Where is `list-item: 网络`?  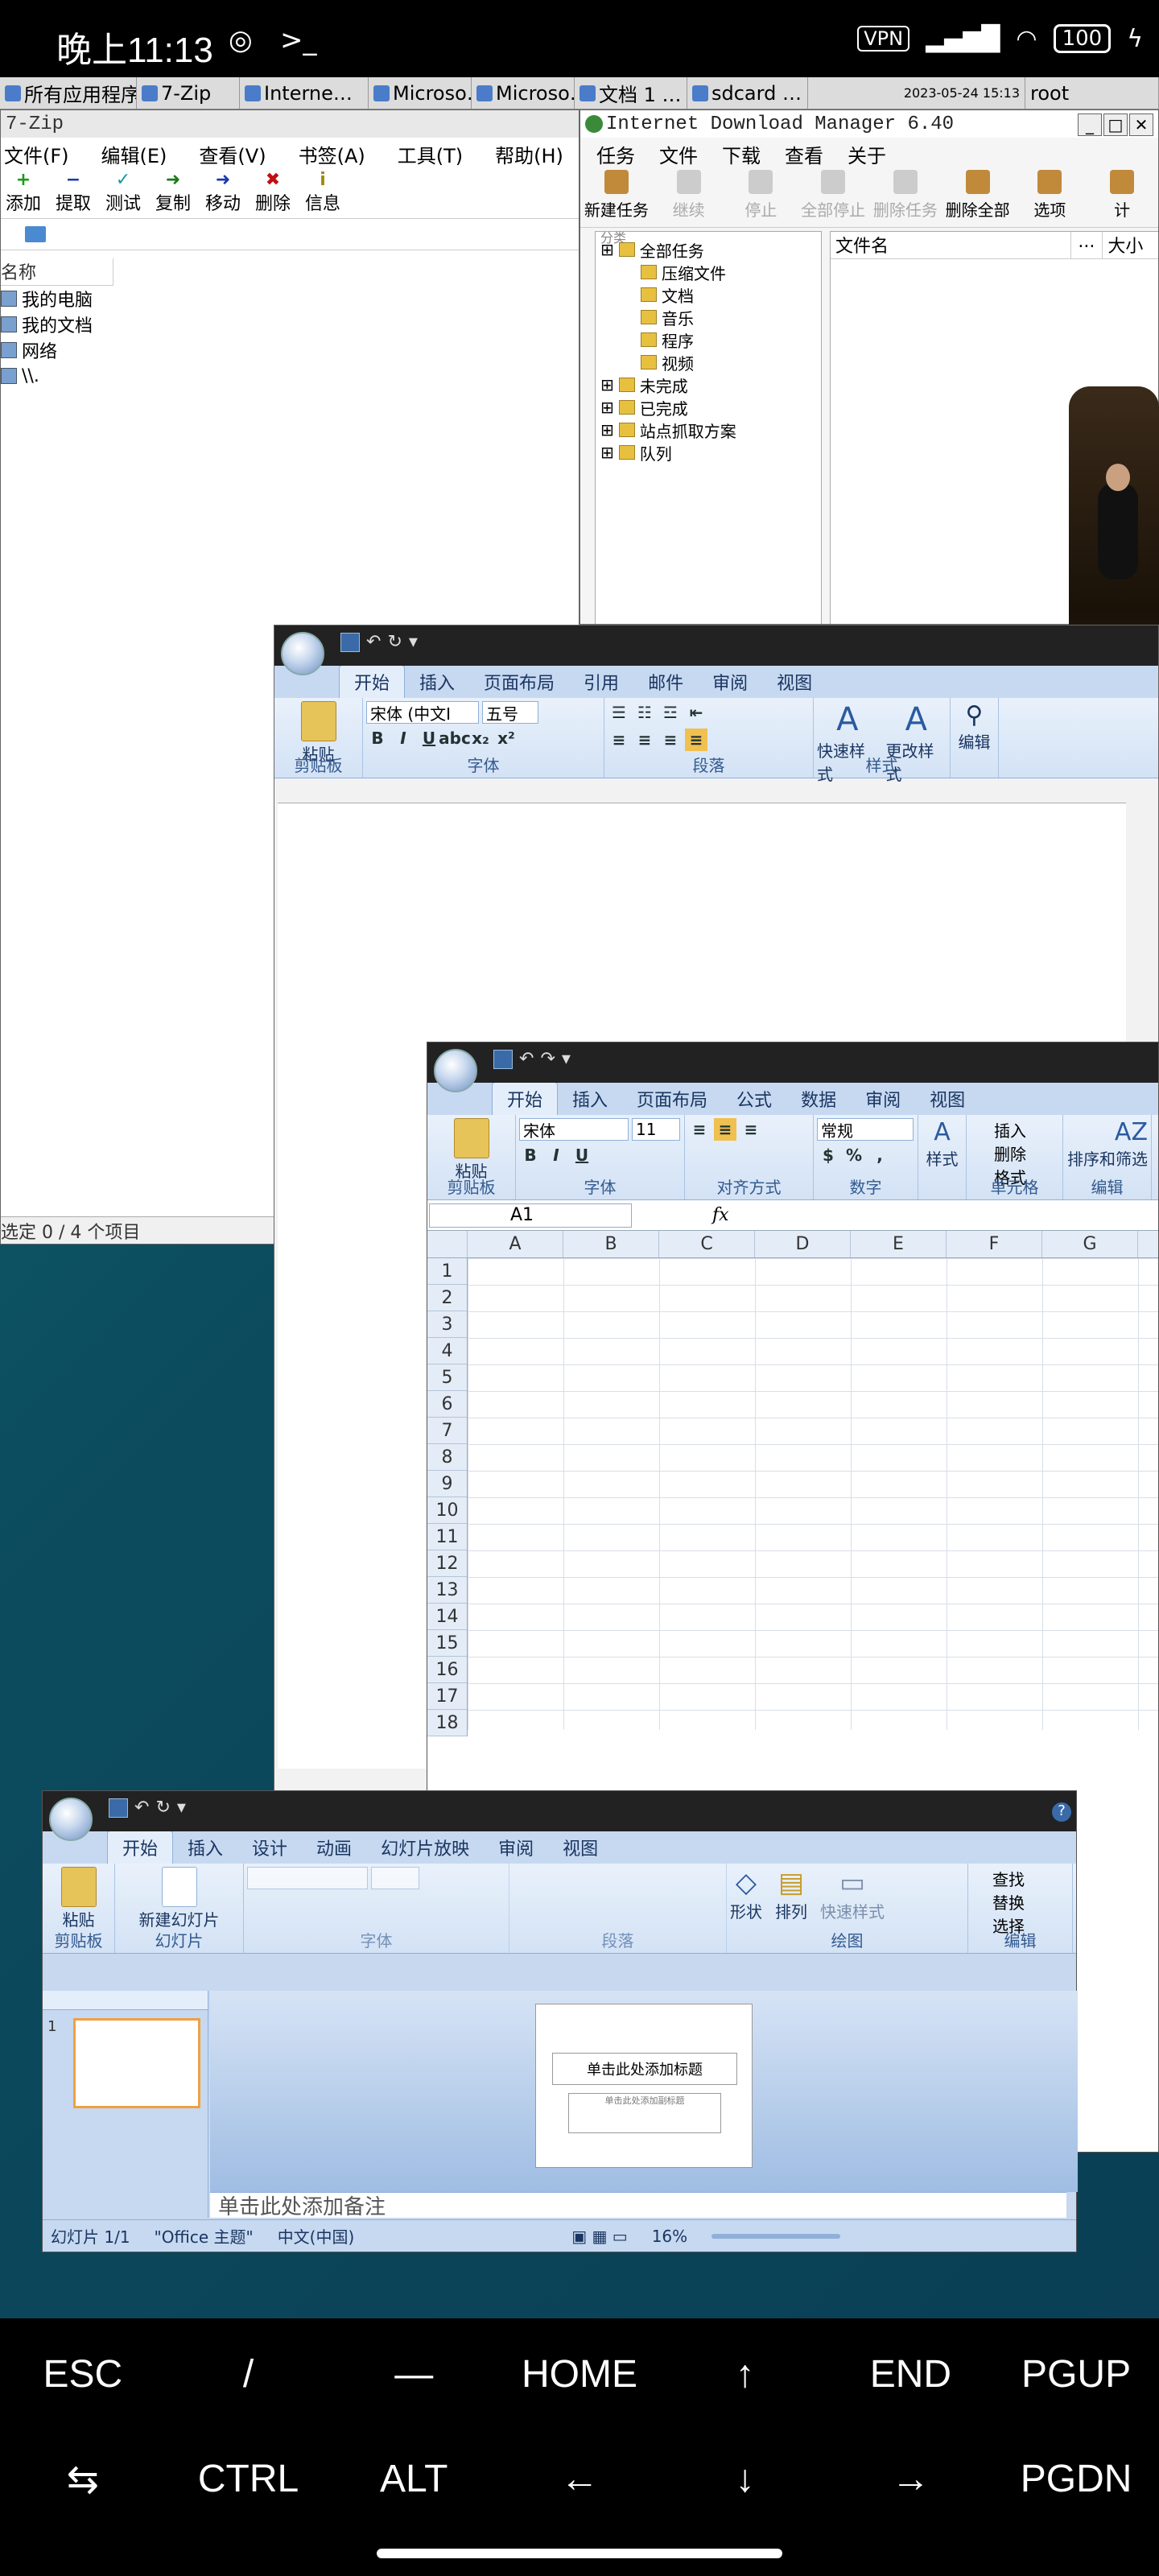
list-item: 网络 is located at coordinates (290, 350).